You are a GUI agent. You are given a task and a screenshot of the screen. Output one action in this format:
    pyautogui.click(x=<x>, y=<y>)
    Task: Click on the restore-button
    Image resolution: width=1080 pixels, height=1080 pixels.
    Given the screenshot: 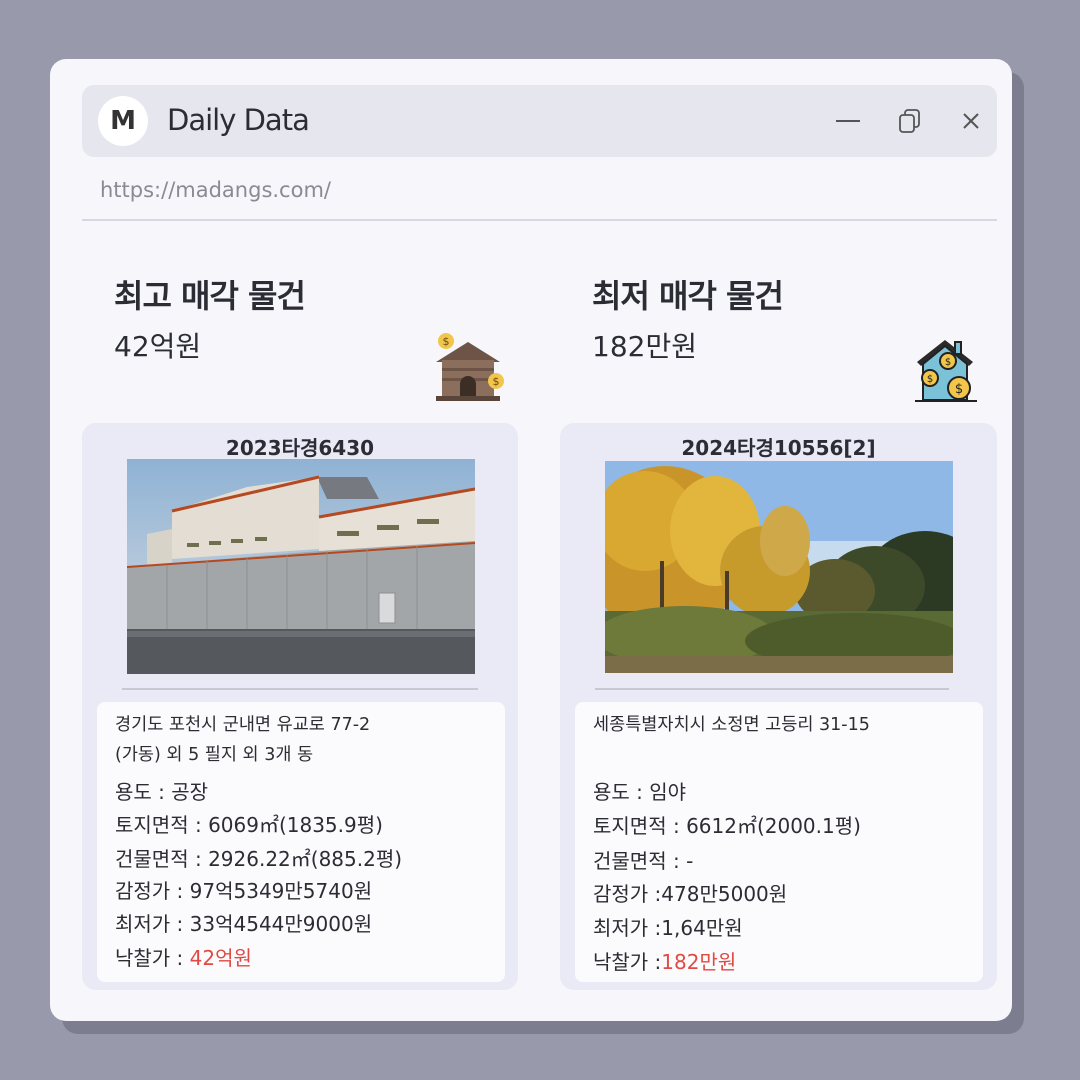 What is the action you would take?
    pyautogui.click(x=910, y=121)
    